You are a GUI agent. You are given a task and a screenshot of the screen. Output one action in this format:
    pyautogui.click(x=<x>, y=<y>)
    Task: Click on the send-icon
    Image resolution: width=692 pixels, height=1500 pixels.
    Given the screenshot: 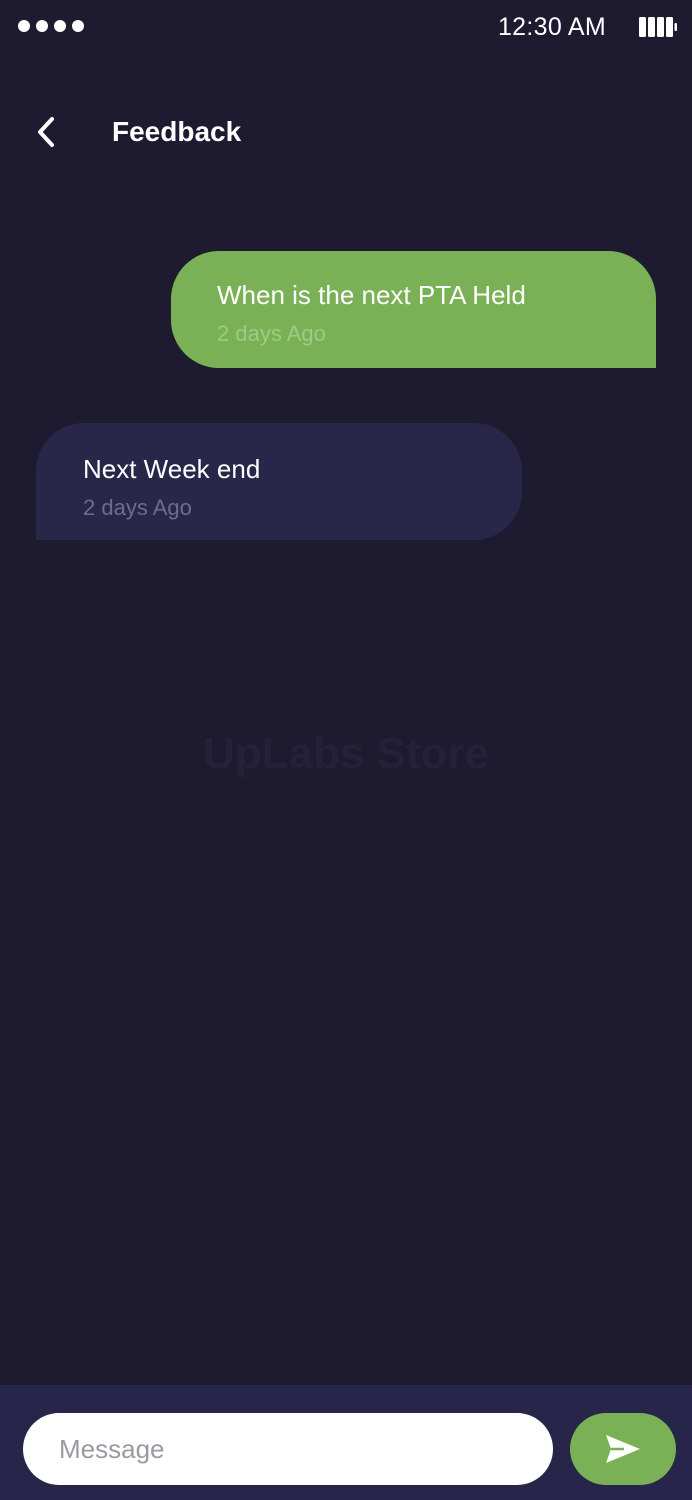 What is the action you would take?
    pyautogui.click(x=623, y=1449)
    